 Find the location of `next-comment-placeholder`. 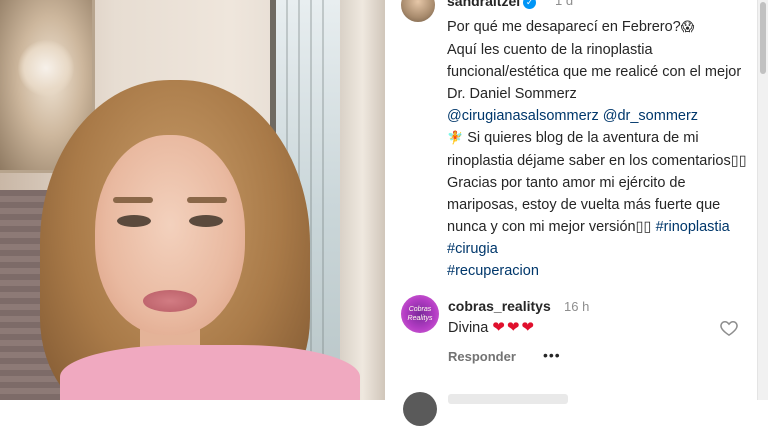

next-comment-placeholder is located at coordinates (508, 399).